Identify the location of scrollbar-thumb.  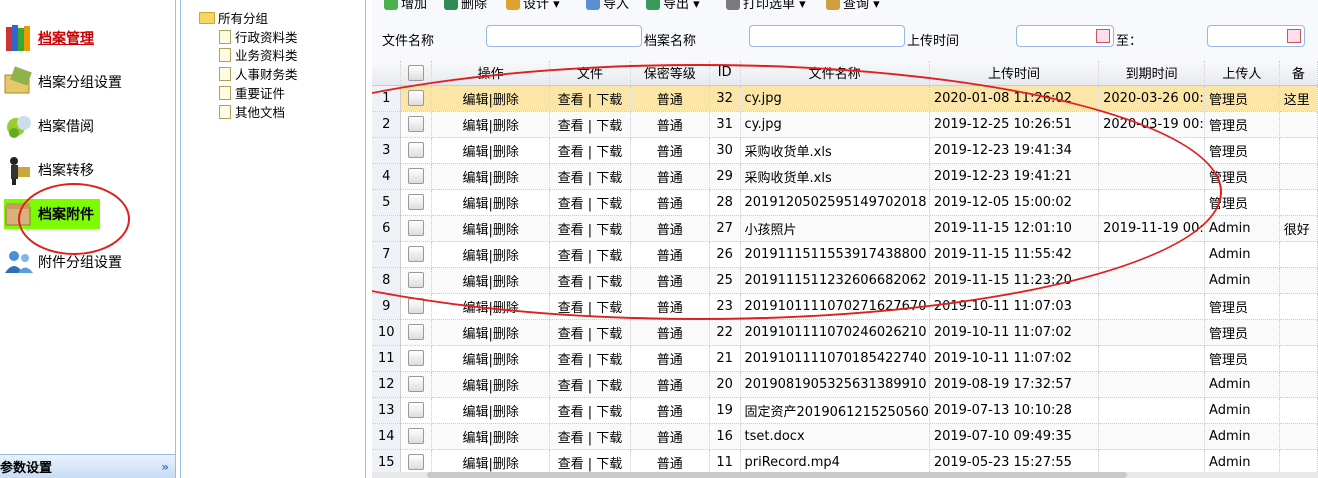
(777, 475).